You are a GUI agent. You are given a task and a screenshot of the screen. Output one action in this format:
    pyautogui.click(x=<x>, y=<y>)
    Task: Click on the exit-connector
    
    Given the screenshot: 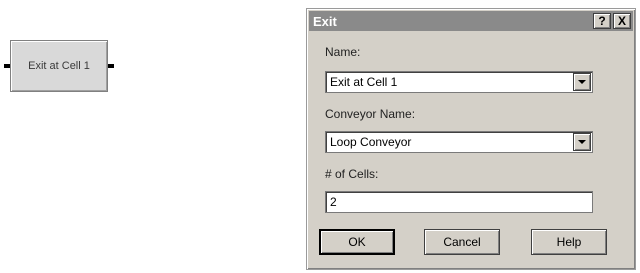 What is the action you would take?
    pyautogui.click(x=111, y=66)
    